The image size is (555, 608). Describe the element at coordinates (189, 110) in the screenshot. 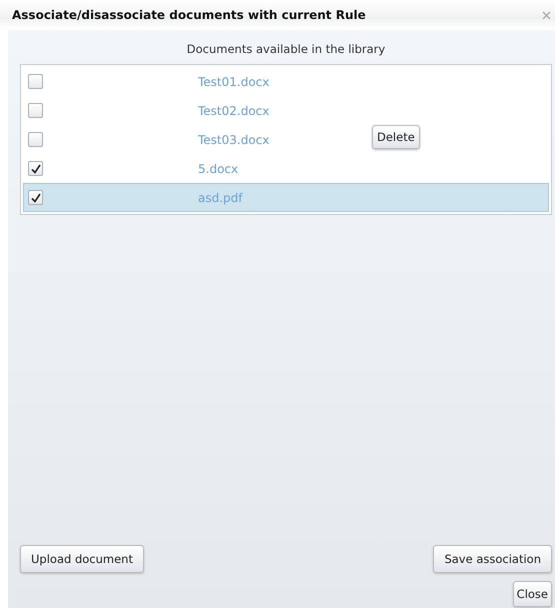

I see `document-row: Test02.docx` at that location.